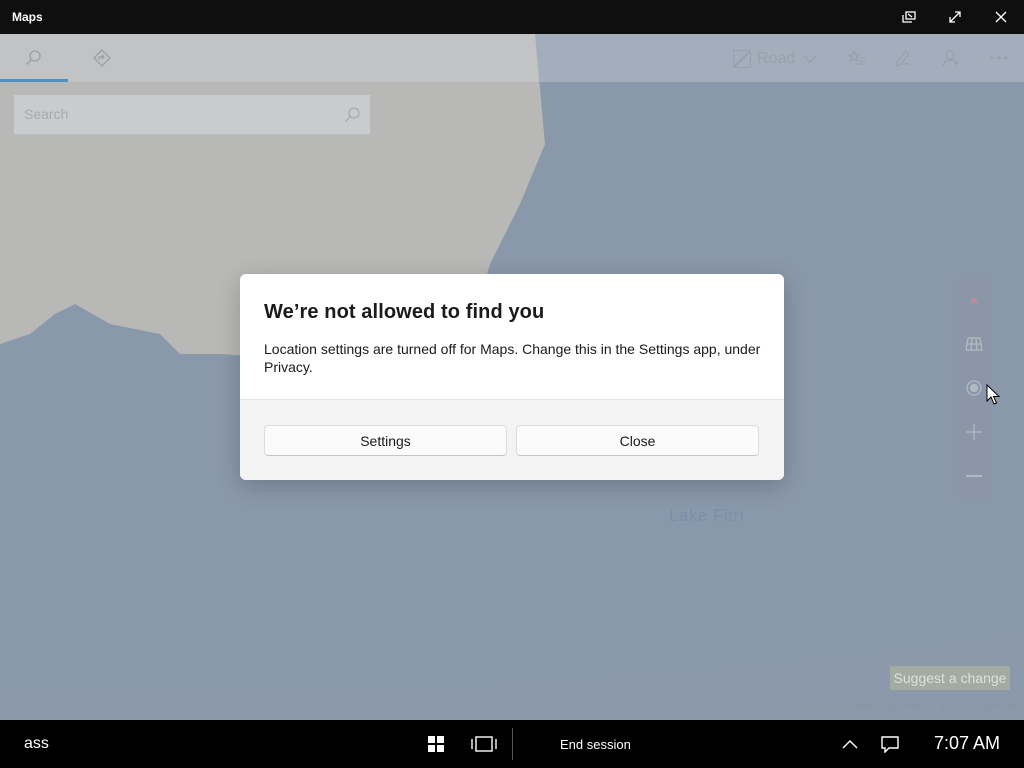 This screenshot has width=1024, height=768. I want to click on map-style-label: Road, so click(776, 58).